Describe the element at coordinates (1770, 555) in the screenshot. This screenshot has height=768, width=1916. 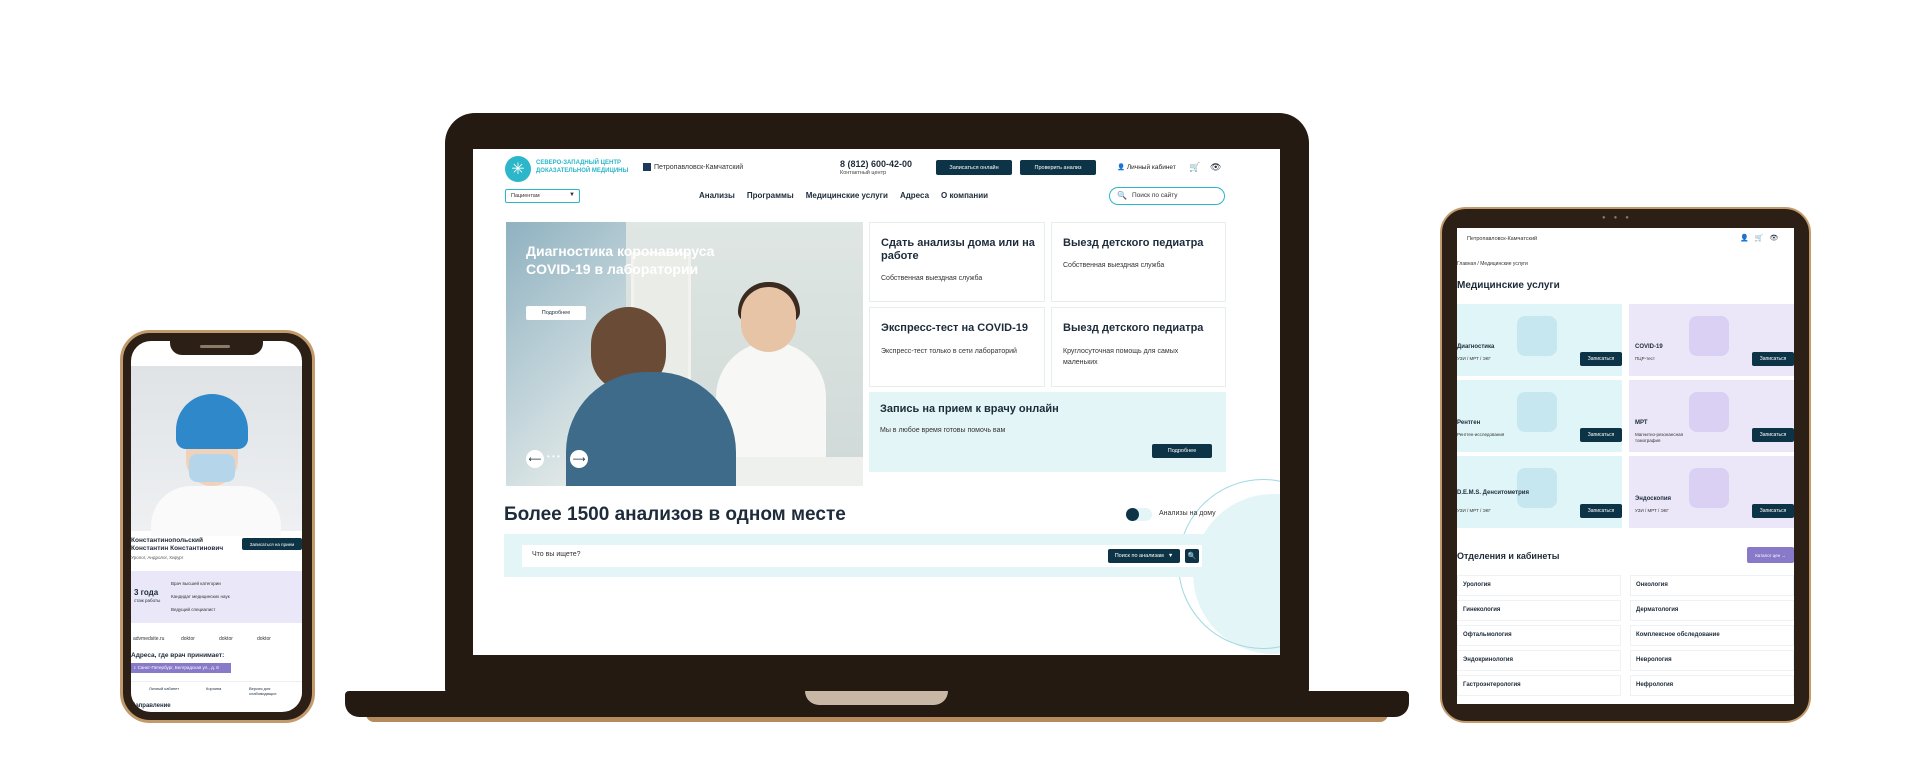
I see `price-catalog-button: Каталог цен →` at that location.